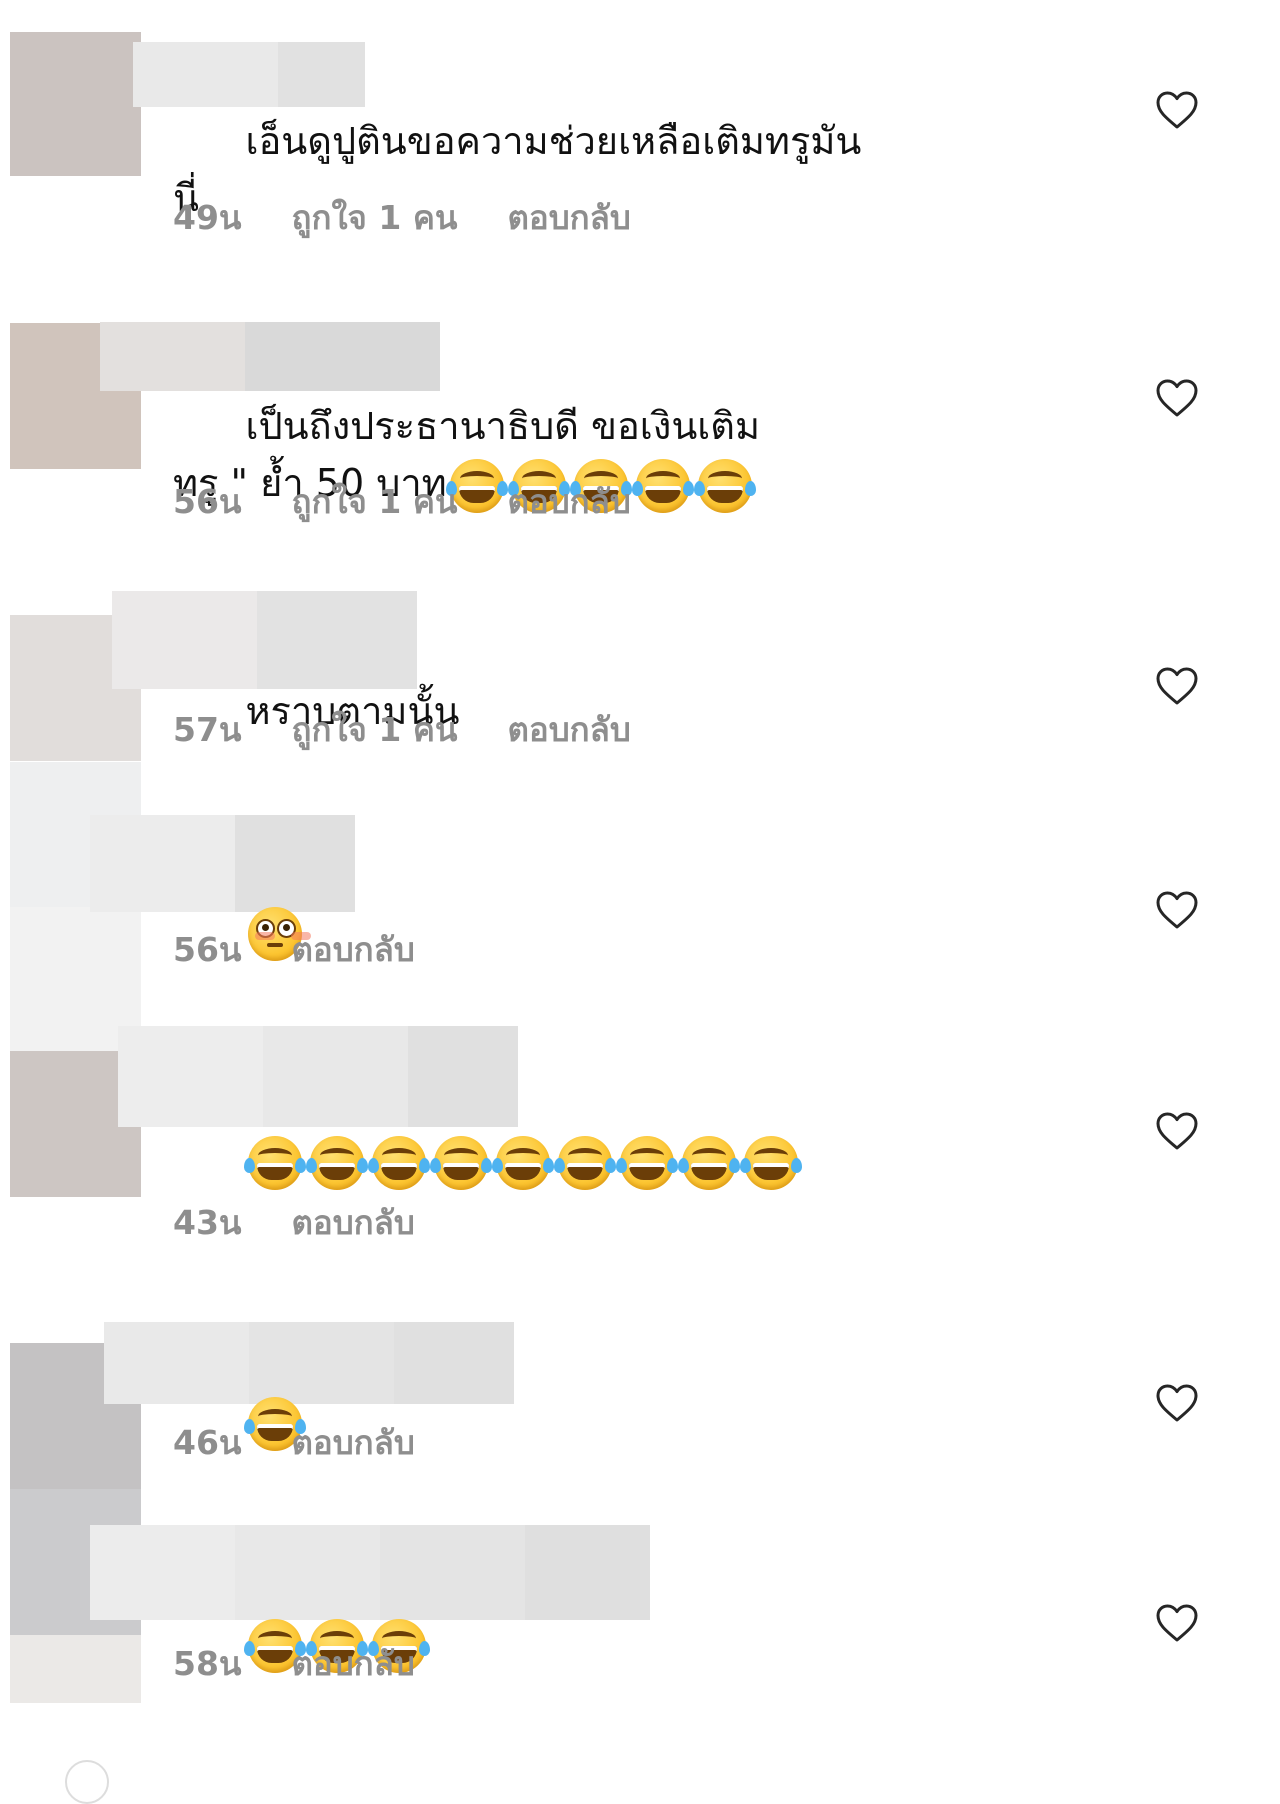 Image resolution: width=1280 pixels, height=1804 pixels. Describe the element at coordinates (207, 1222) in the screenshot. I see `comment-time: 43น` at that location.